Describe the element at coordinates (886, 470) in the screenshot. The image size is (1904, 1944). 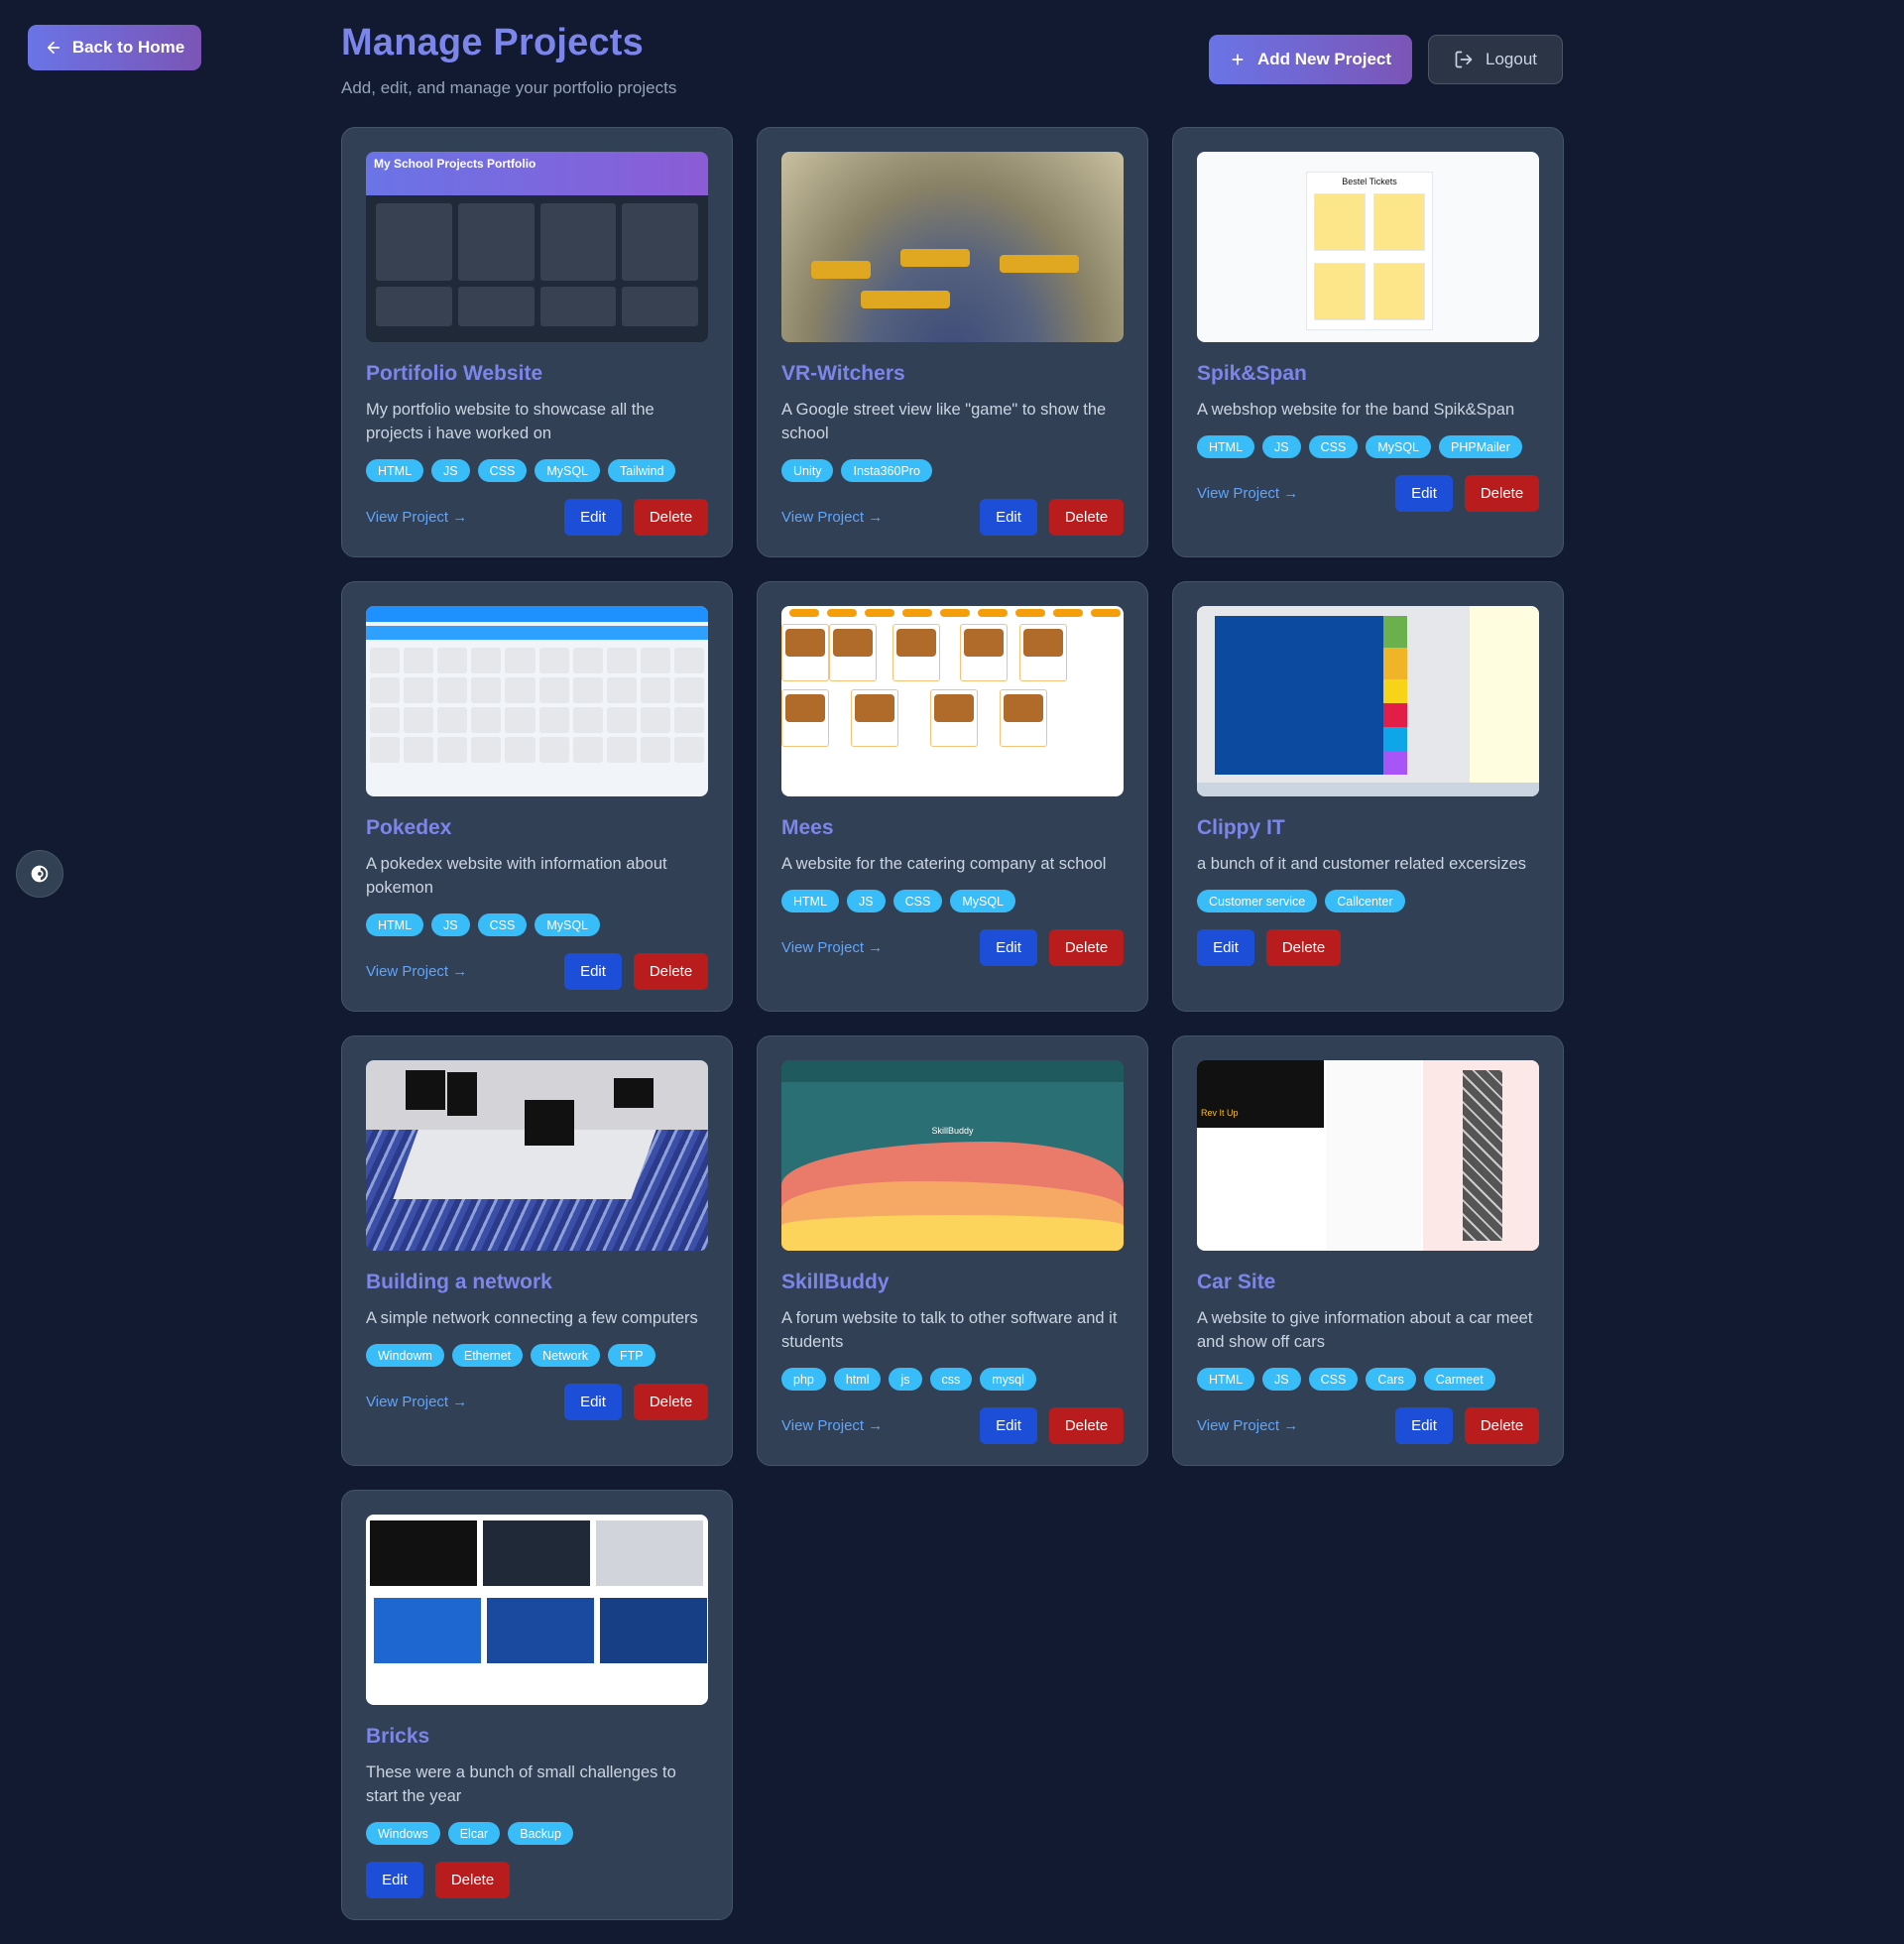
I see `tech-tag: Insta360Pro` at that location.